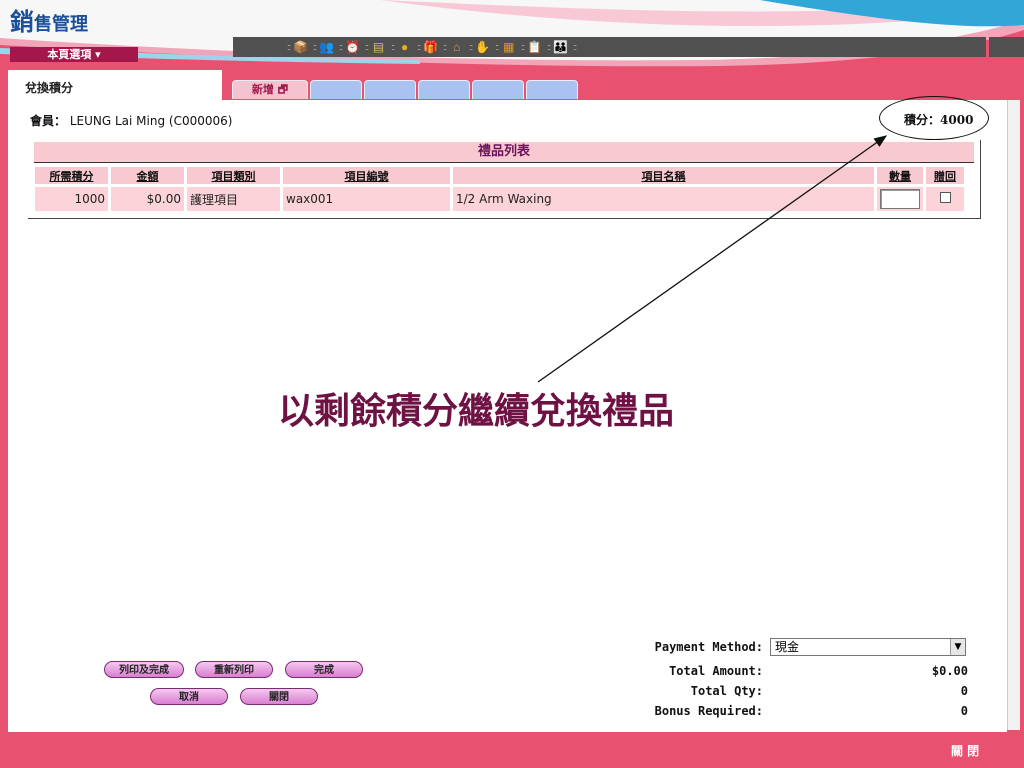  I want to click on toolbar-item: :: ▦, so click(505, 47).